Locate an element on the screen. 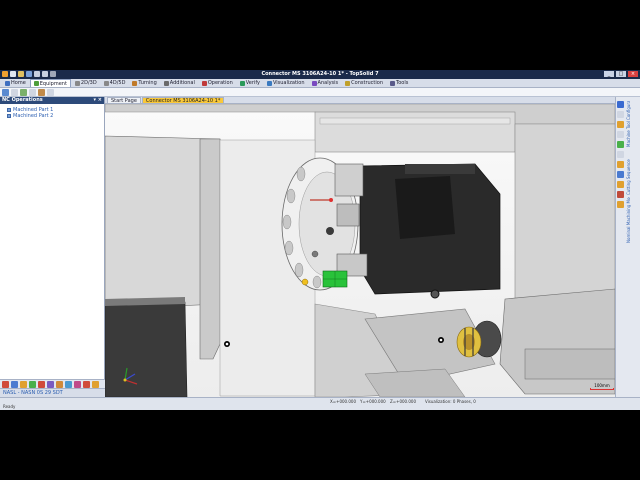  ribbon-tab-analysis: Analysis is located at coordinates (325, 83).